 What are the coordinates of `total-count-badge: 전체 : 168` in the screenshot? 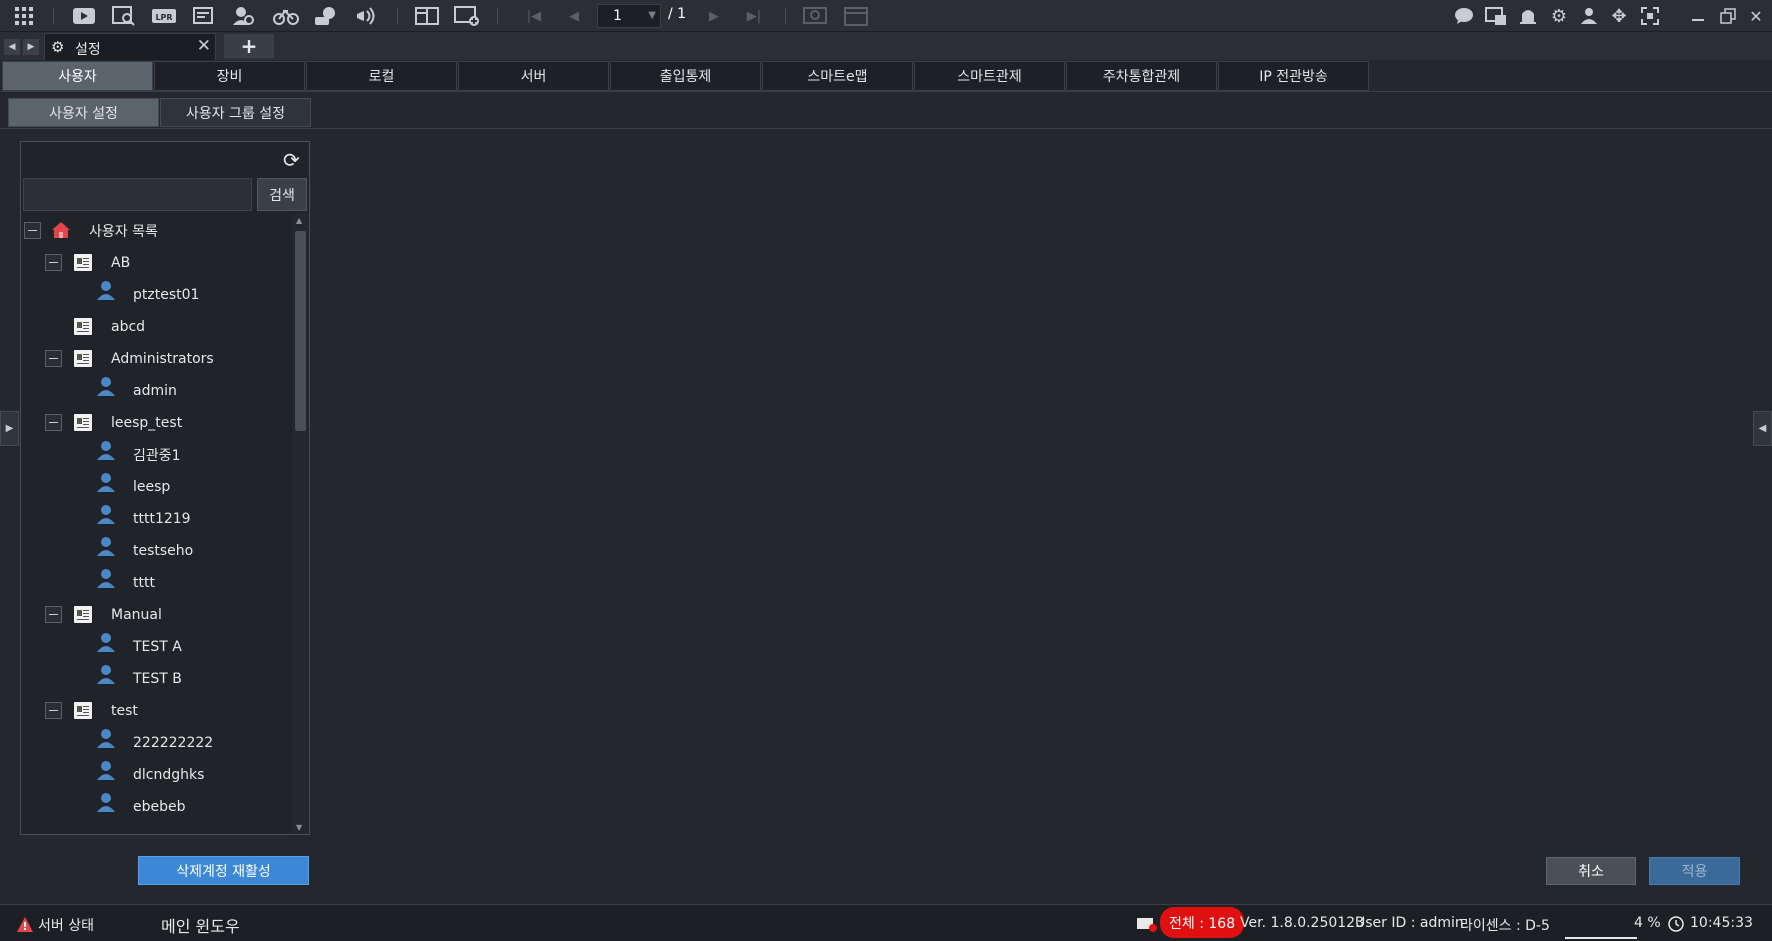 It's located at (1202, 922).